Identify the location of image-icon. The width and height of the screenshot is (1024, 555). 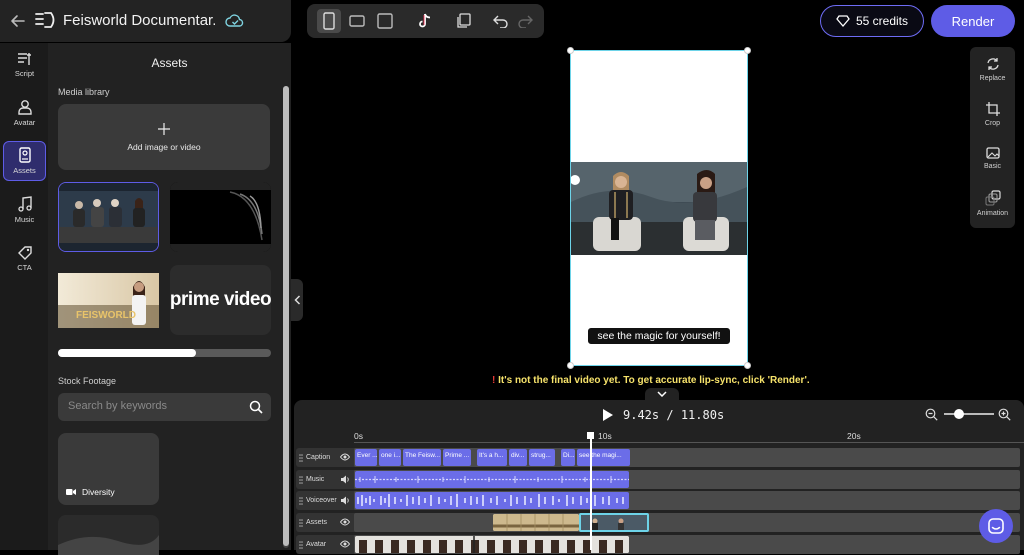
(992, 153).